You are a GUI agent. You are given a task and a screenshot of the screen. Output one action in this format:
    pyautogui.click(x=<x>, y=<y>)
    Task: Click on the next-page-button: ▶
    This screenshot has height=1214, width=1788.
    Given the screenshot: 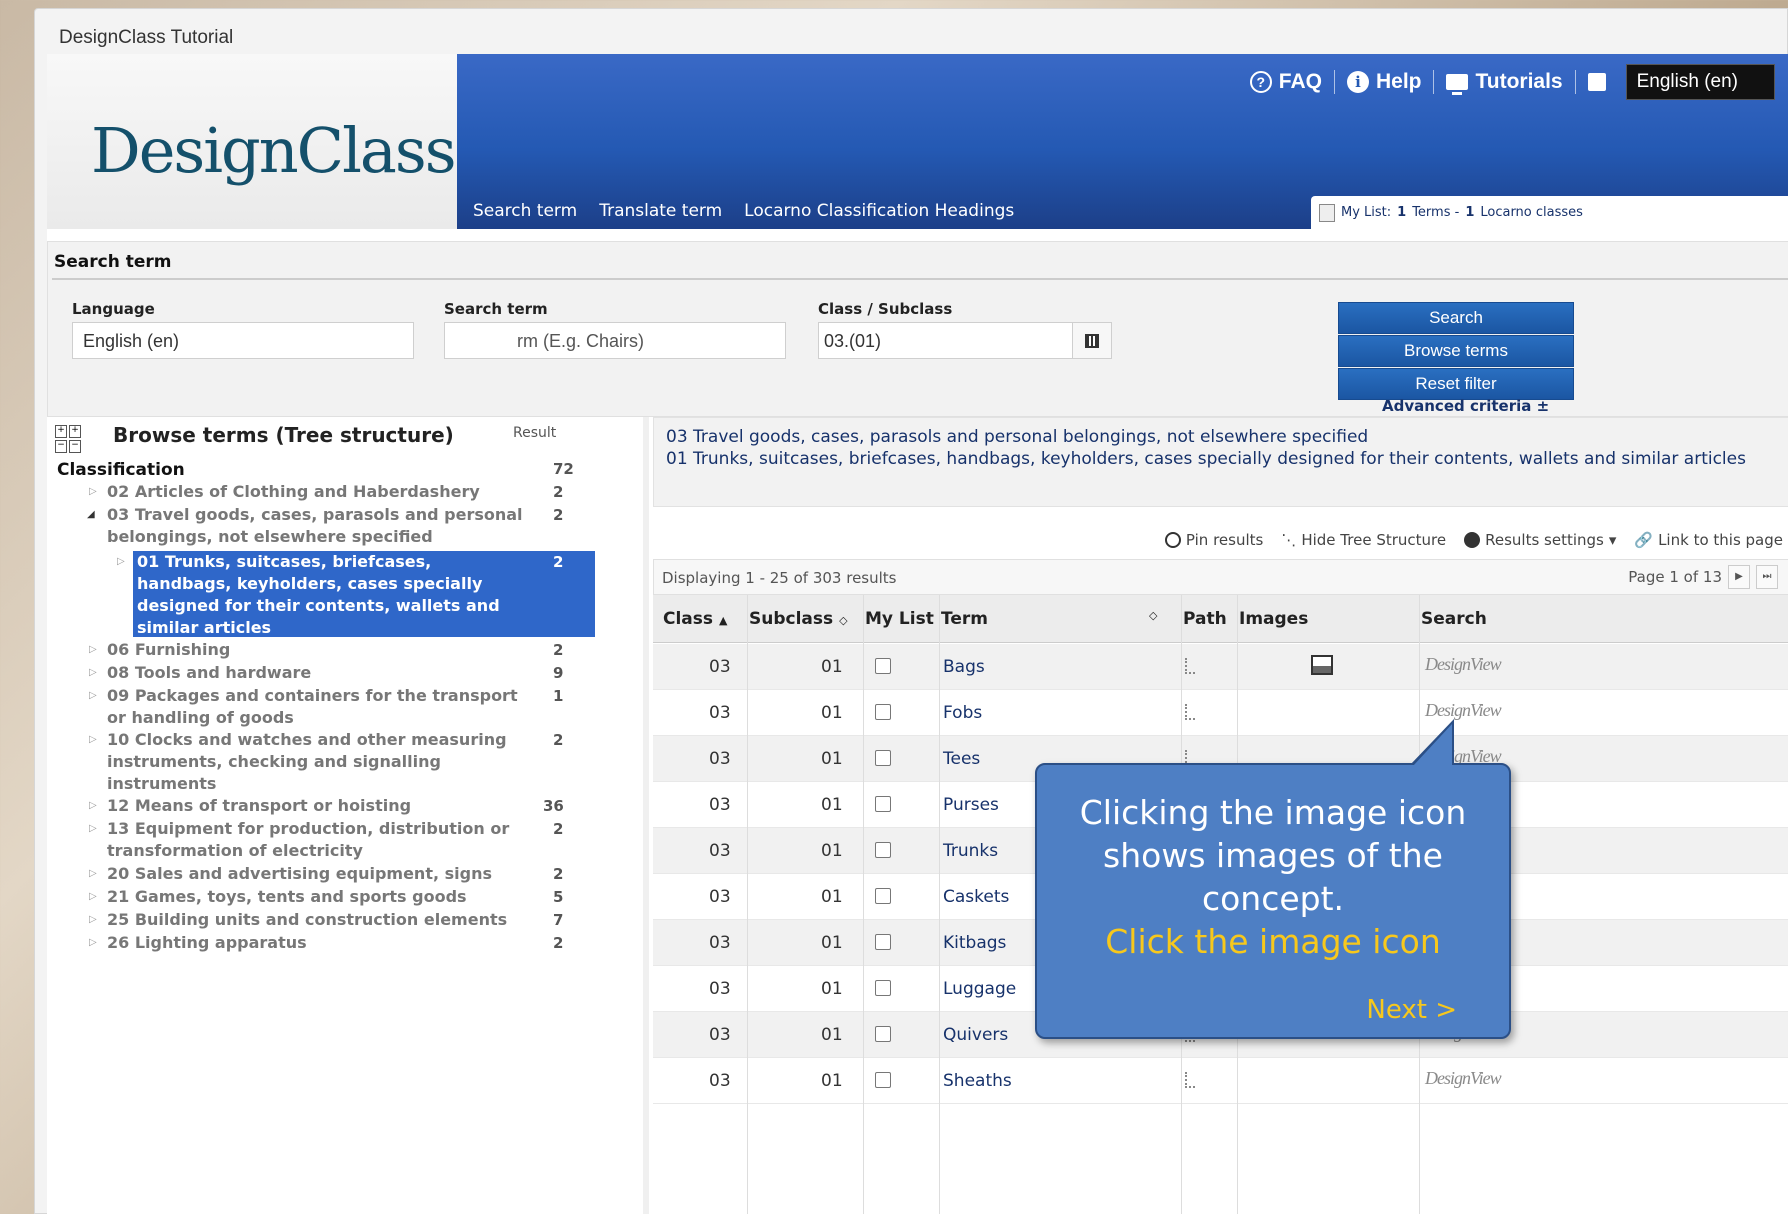 What is the action you would take?
    pyautogui.click(x=1739, y=577)
    